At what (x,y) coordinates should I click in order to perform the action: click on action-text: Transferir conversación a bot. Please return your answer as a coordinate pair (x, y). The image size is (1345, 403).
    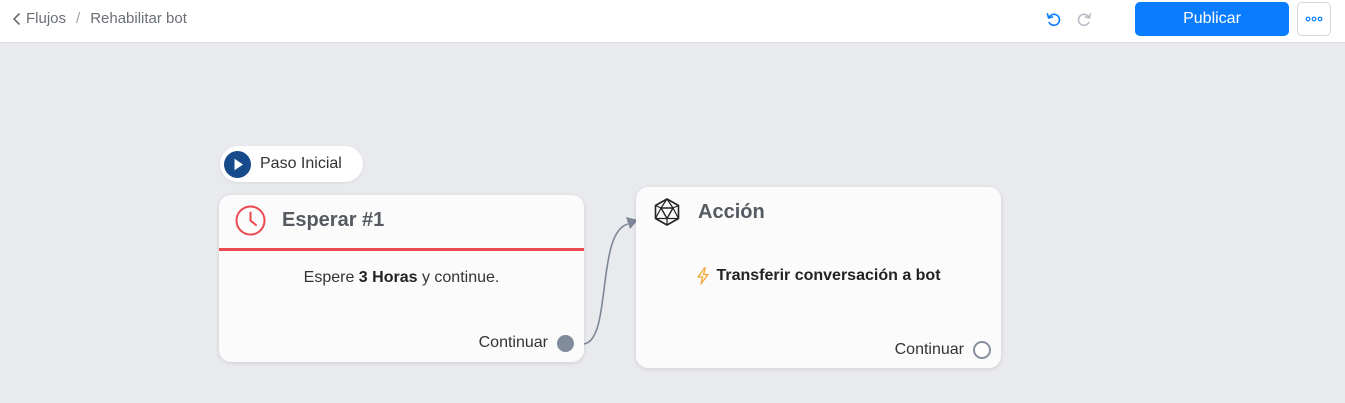
    Looking at the image, I should click on (828, 275).